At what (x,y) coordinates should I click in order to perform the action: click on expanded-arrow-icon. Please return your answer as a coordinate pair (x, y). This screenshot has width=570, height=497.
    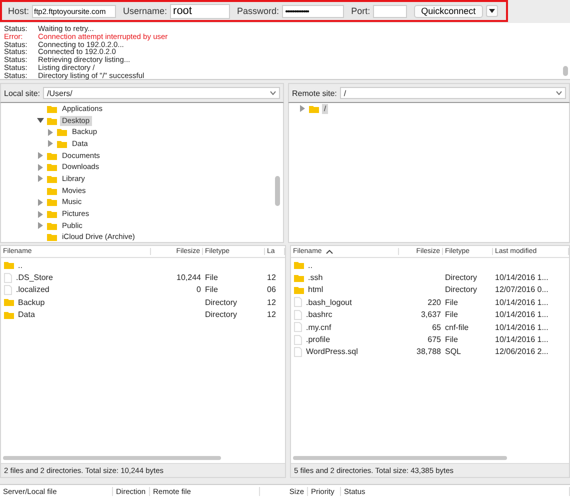
    Looking at the image, I should click on (40, 121).